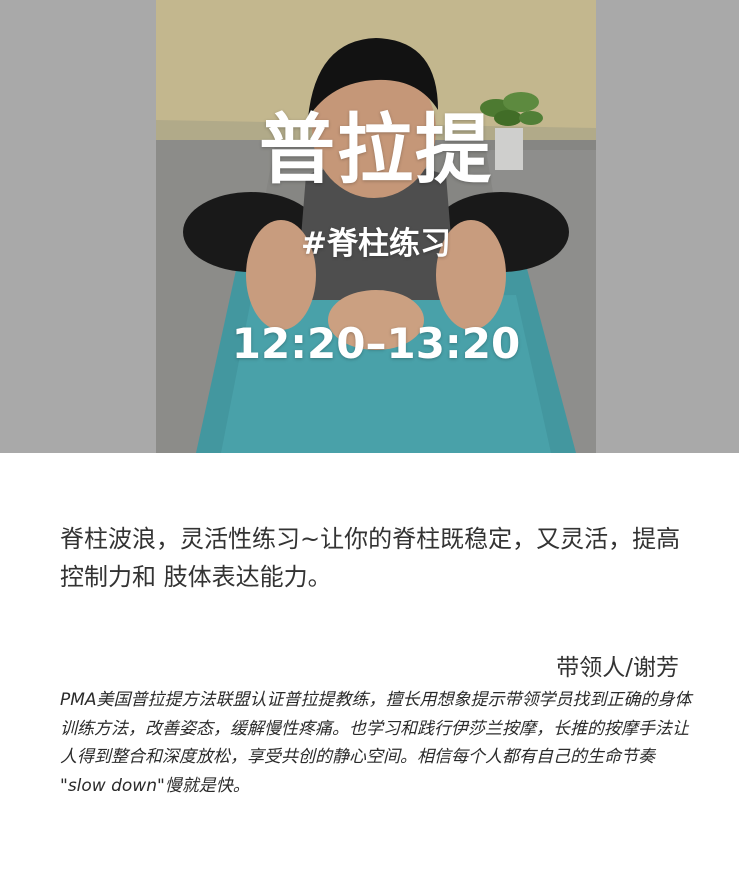  What do you see at coordinates (376, 244) in the screenshot?
I see `hero-subtitle: #脊柱练习` at bounding box center [376, 244].